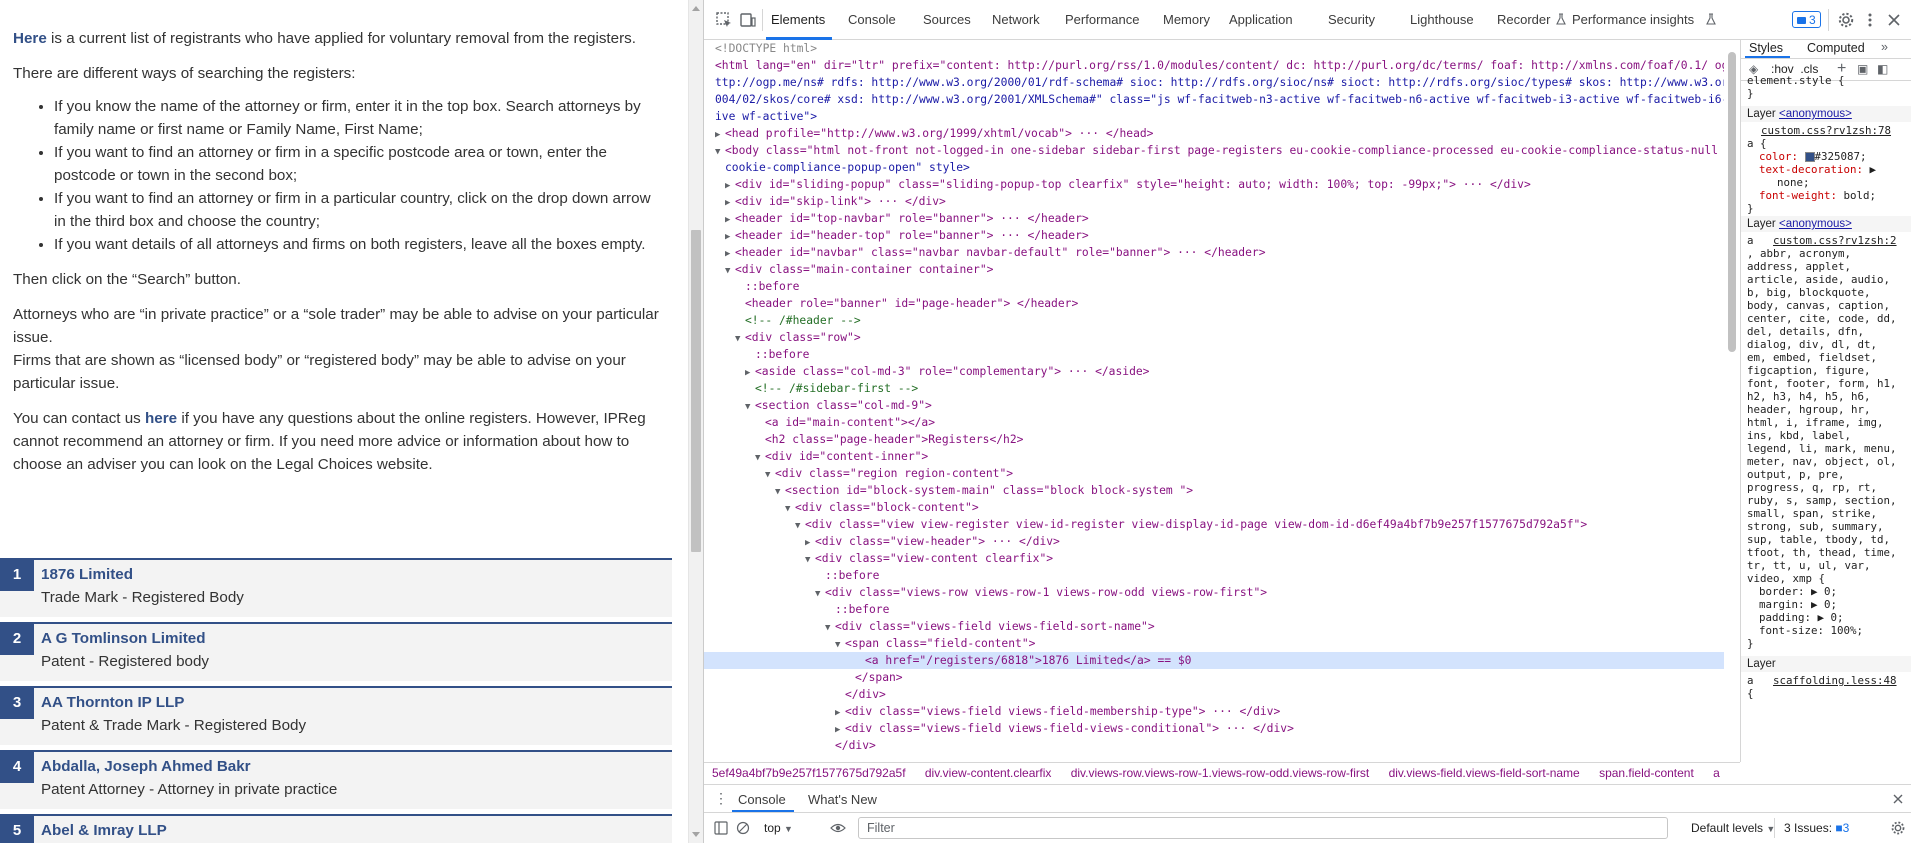  Describe the element at coordinates (842, 799) in the screenshot. I see `tab-whats-new: What's New` at that location.